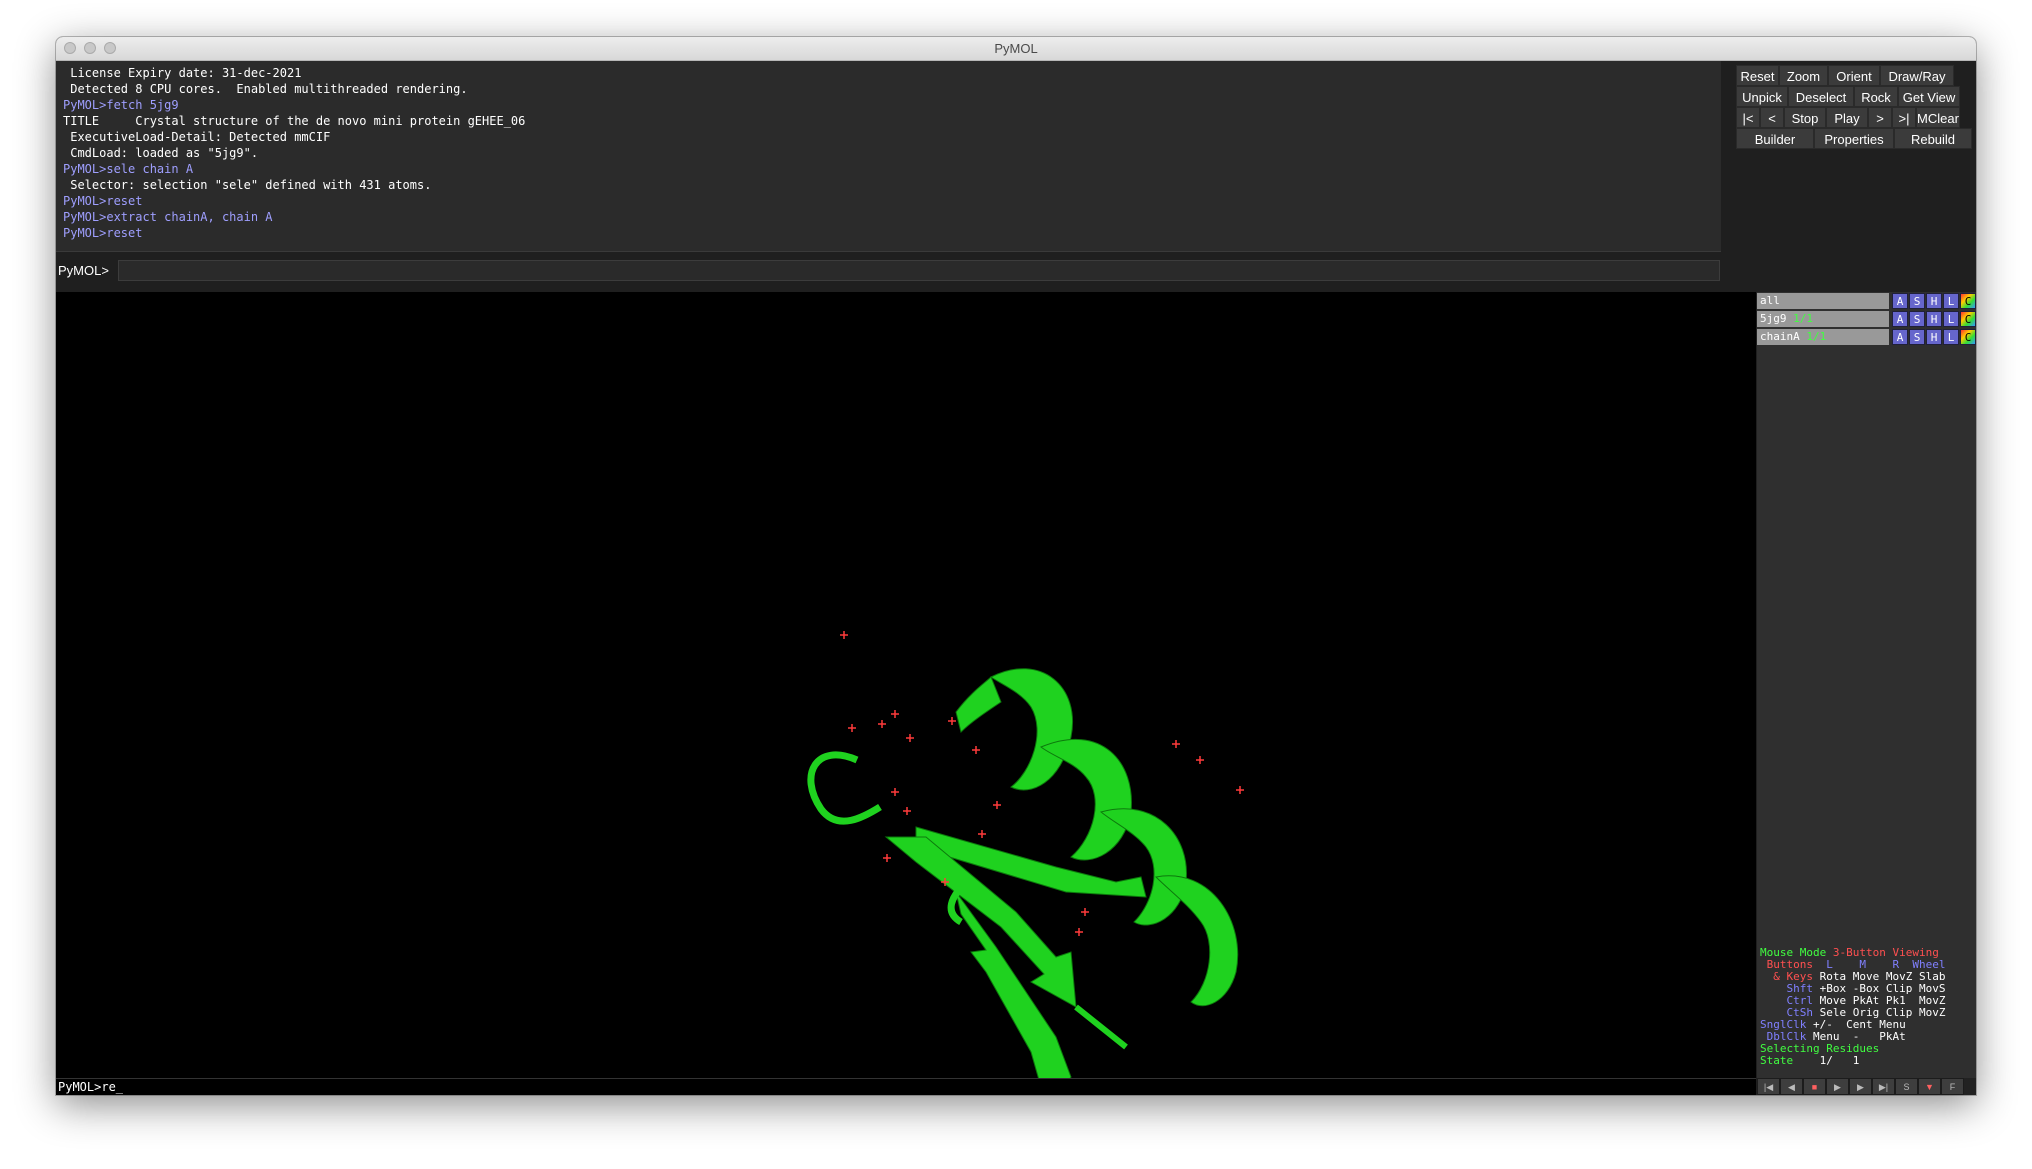 Image resolution: width=2032 pixels, height=1169 pixels. I want to click on object-name: all, so click(1823, 301).